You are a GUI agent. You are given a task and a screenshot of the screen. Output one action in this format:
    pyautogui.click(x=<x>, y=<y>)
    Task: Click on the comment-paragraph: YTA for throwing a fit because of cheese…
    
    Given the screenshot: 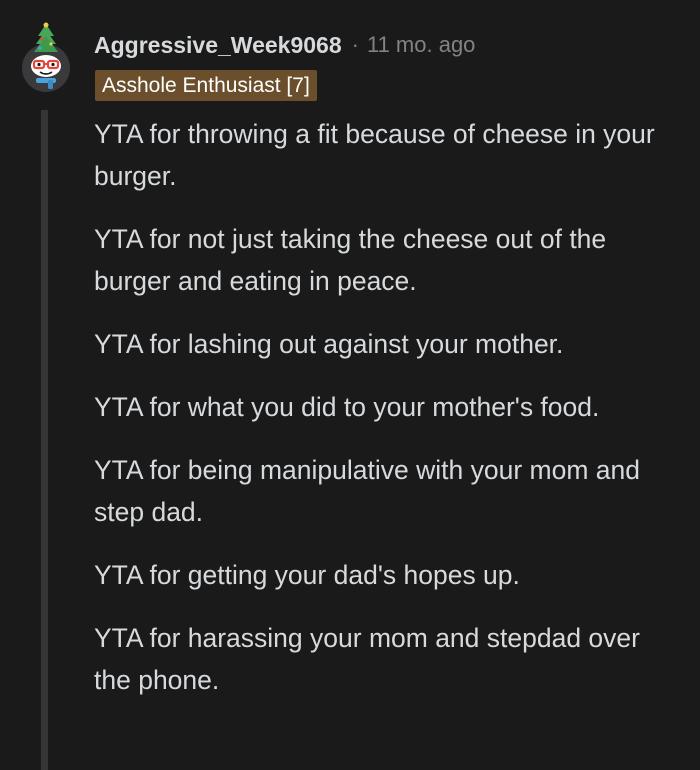 What is the action you would take?
    pyautogui.click(x=374, y=155)
    